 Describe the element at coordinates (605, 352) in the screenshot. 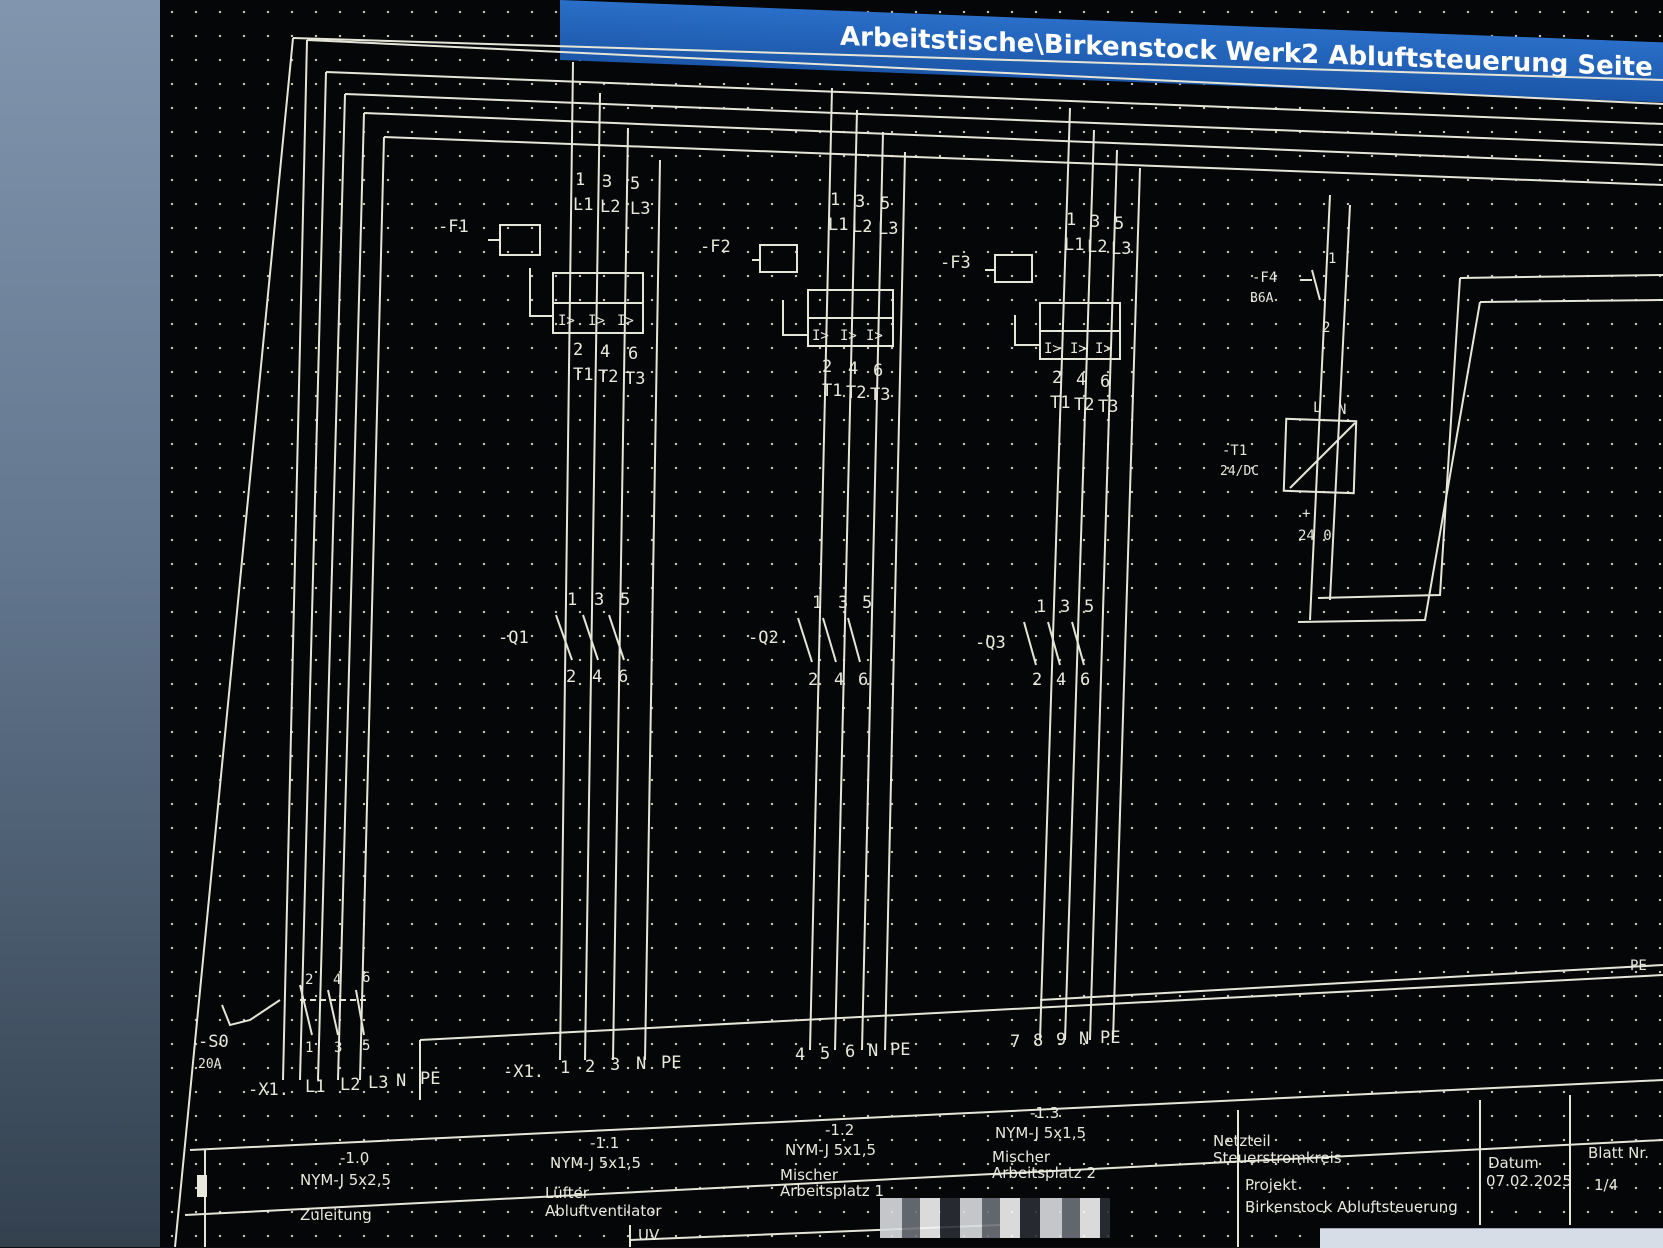

I see `f1-bot-num-2: 4` at that location.